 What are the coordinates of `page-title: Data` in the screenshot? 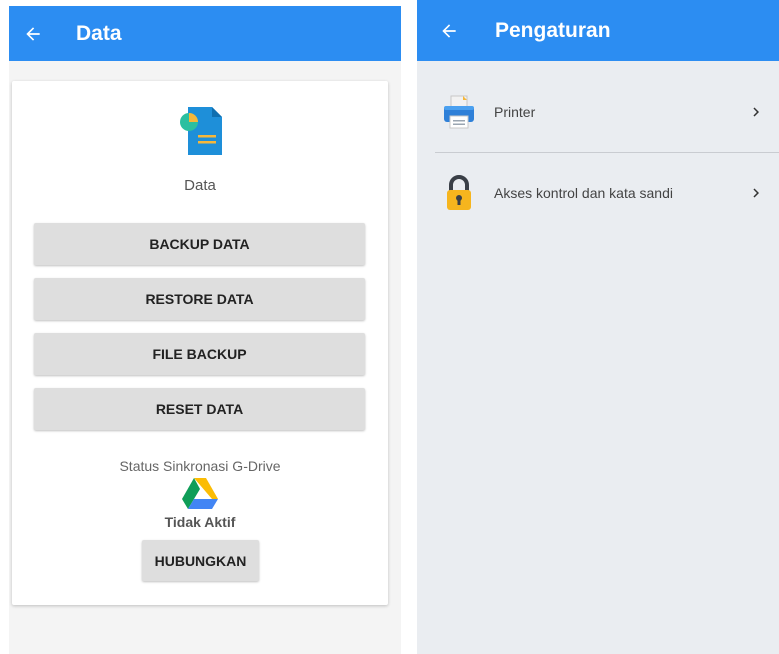 It's located at (99, 33).